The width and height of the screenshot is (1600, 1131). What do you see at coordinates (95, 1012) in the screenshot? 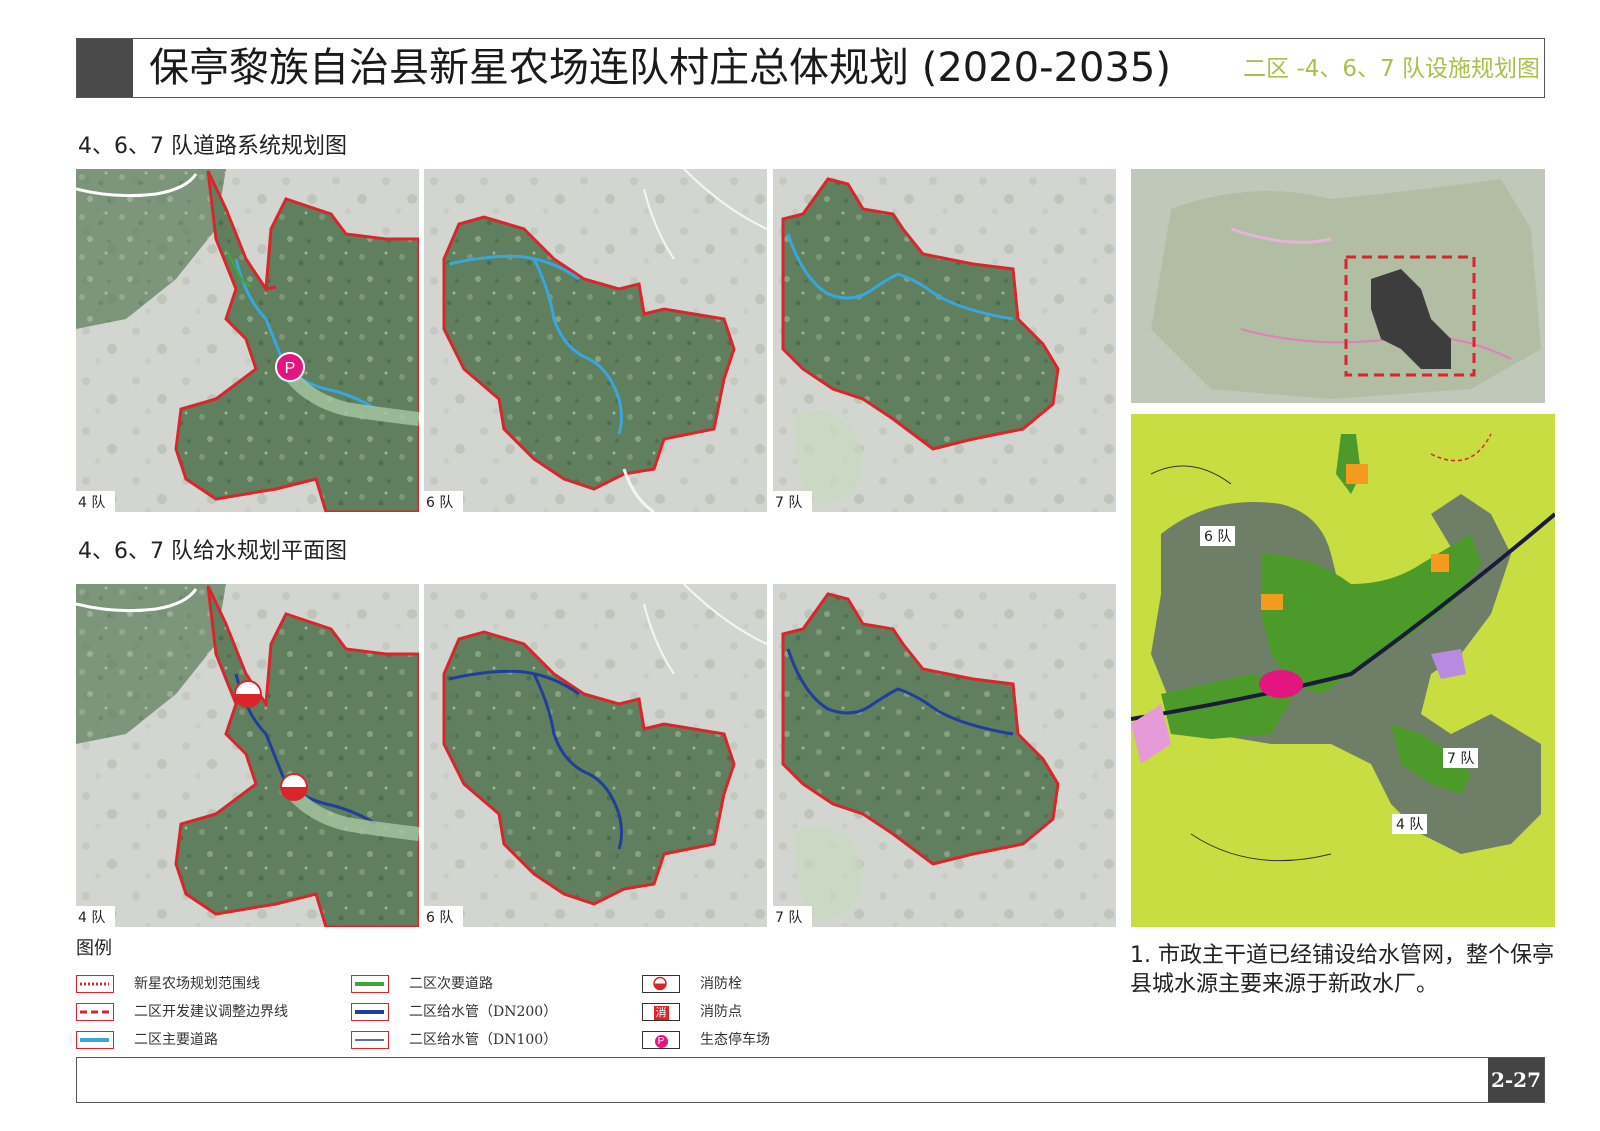
I see `red-dashed-line-icon` at bounding box center [95, 1012].